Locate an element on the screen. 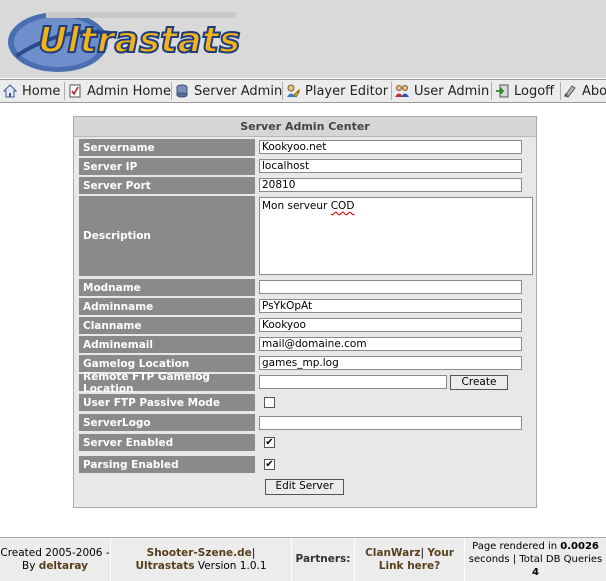  server-ip-input: localhost is located at coordinates (390, 166).